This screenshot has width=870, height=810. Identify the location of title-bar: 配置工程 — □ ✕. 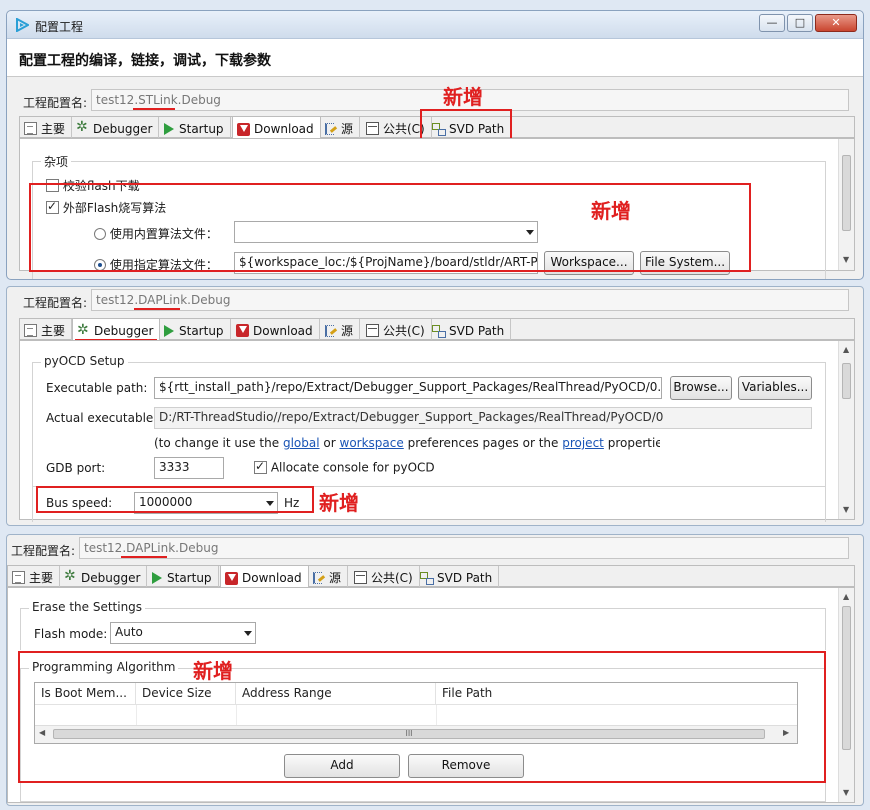
(435, 25).